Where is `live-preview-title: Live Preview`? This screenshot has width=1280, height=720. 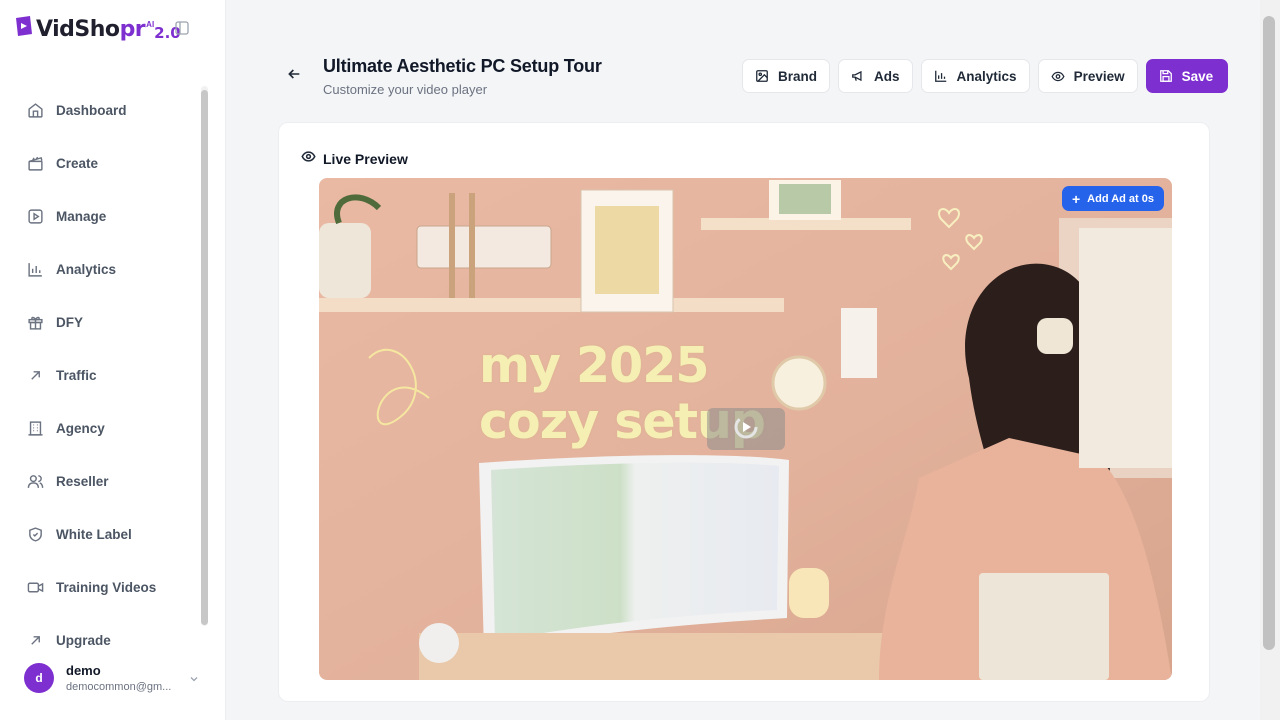 live-preview-title: Live Preview is located at coordinates (365, 159).